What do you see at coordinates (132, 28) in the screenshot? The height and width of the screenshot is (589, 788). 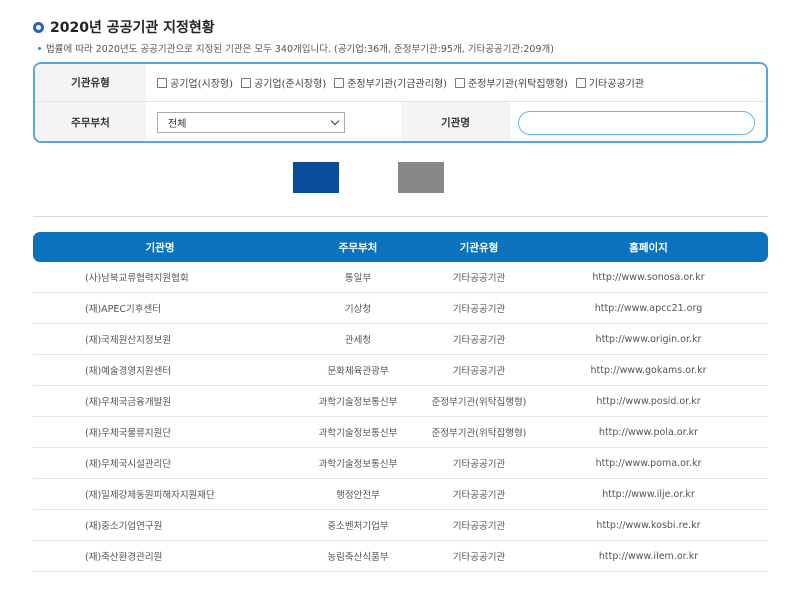 I see `page-title-text: 2020년 공공기관 지정현황` at bounding box center [132, 28].